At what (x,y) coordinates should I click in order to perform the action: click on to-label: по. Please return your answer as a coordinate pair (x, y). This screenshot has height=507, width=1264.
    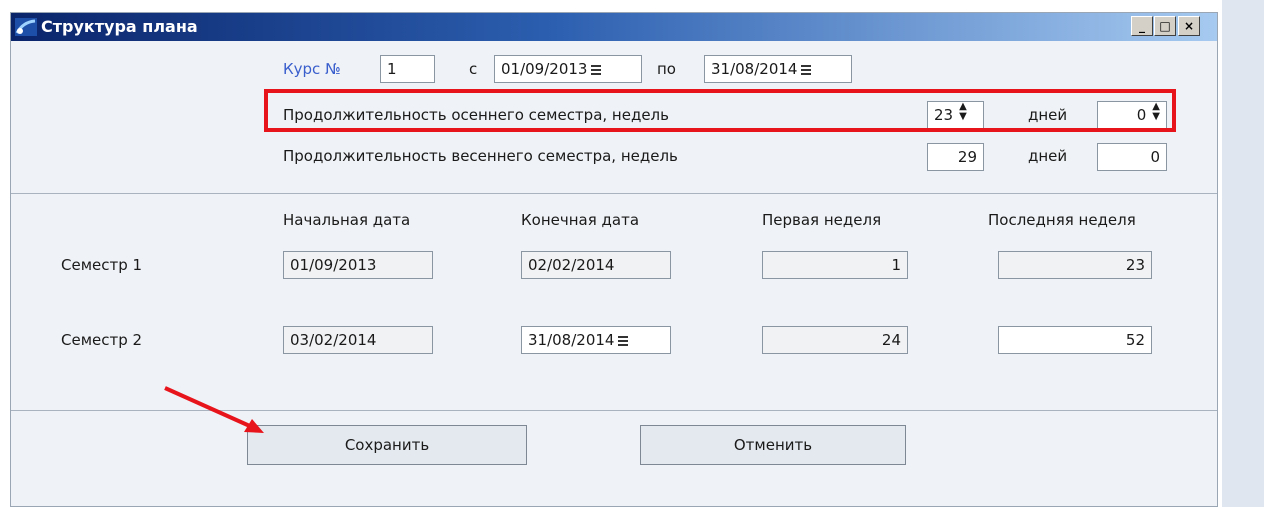
    Looking at the image, I should click on (666, 69).